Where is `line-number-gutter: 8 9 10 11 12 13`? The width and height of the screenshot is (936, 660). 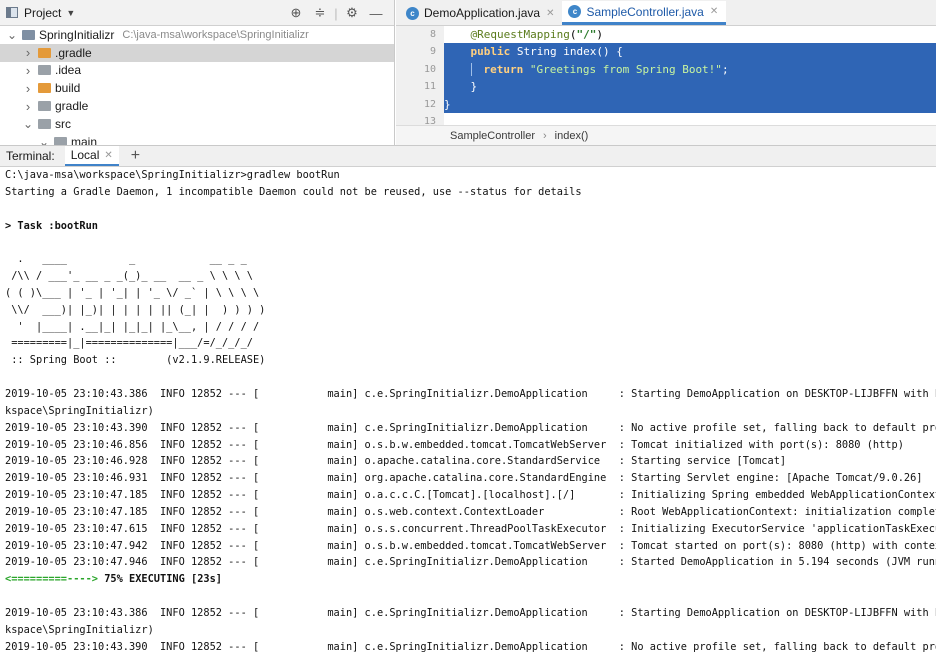
line-number-gutter: 8 9 10 11 12 13 is located at coordinates (420, 76).